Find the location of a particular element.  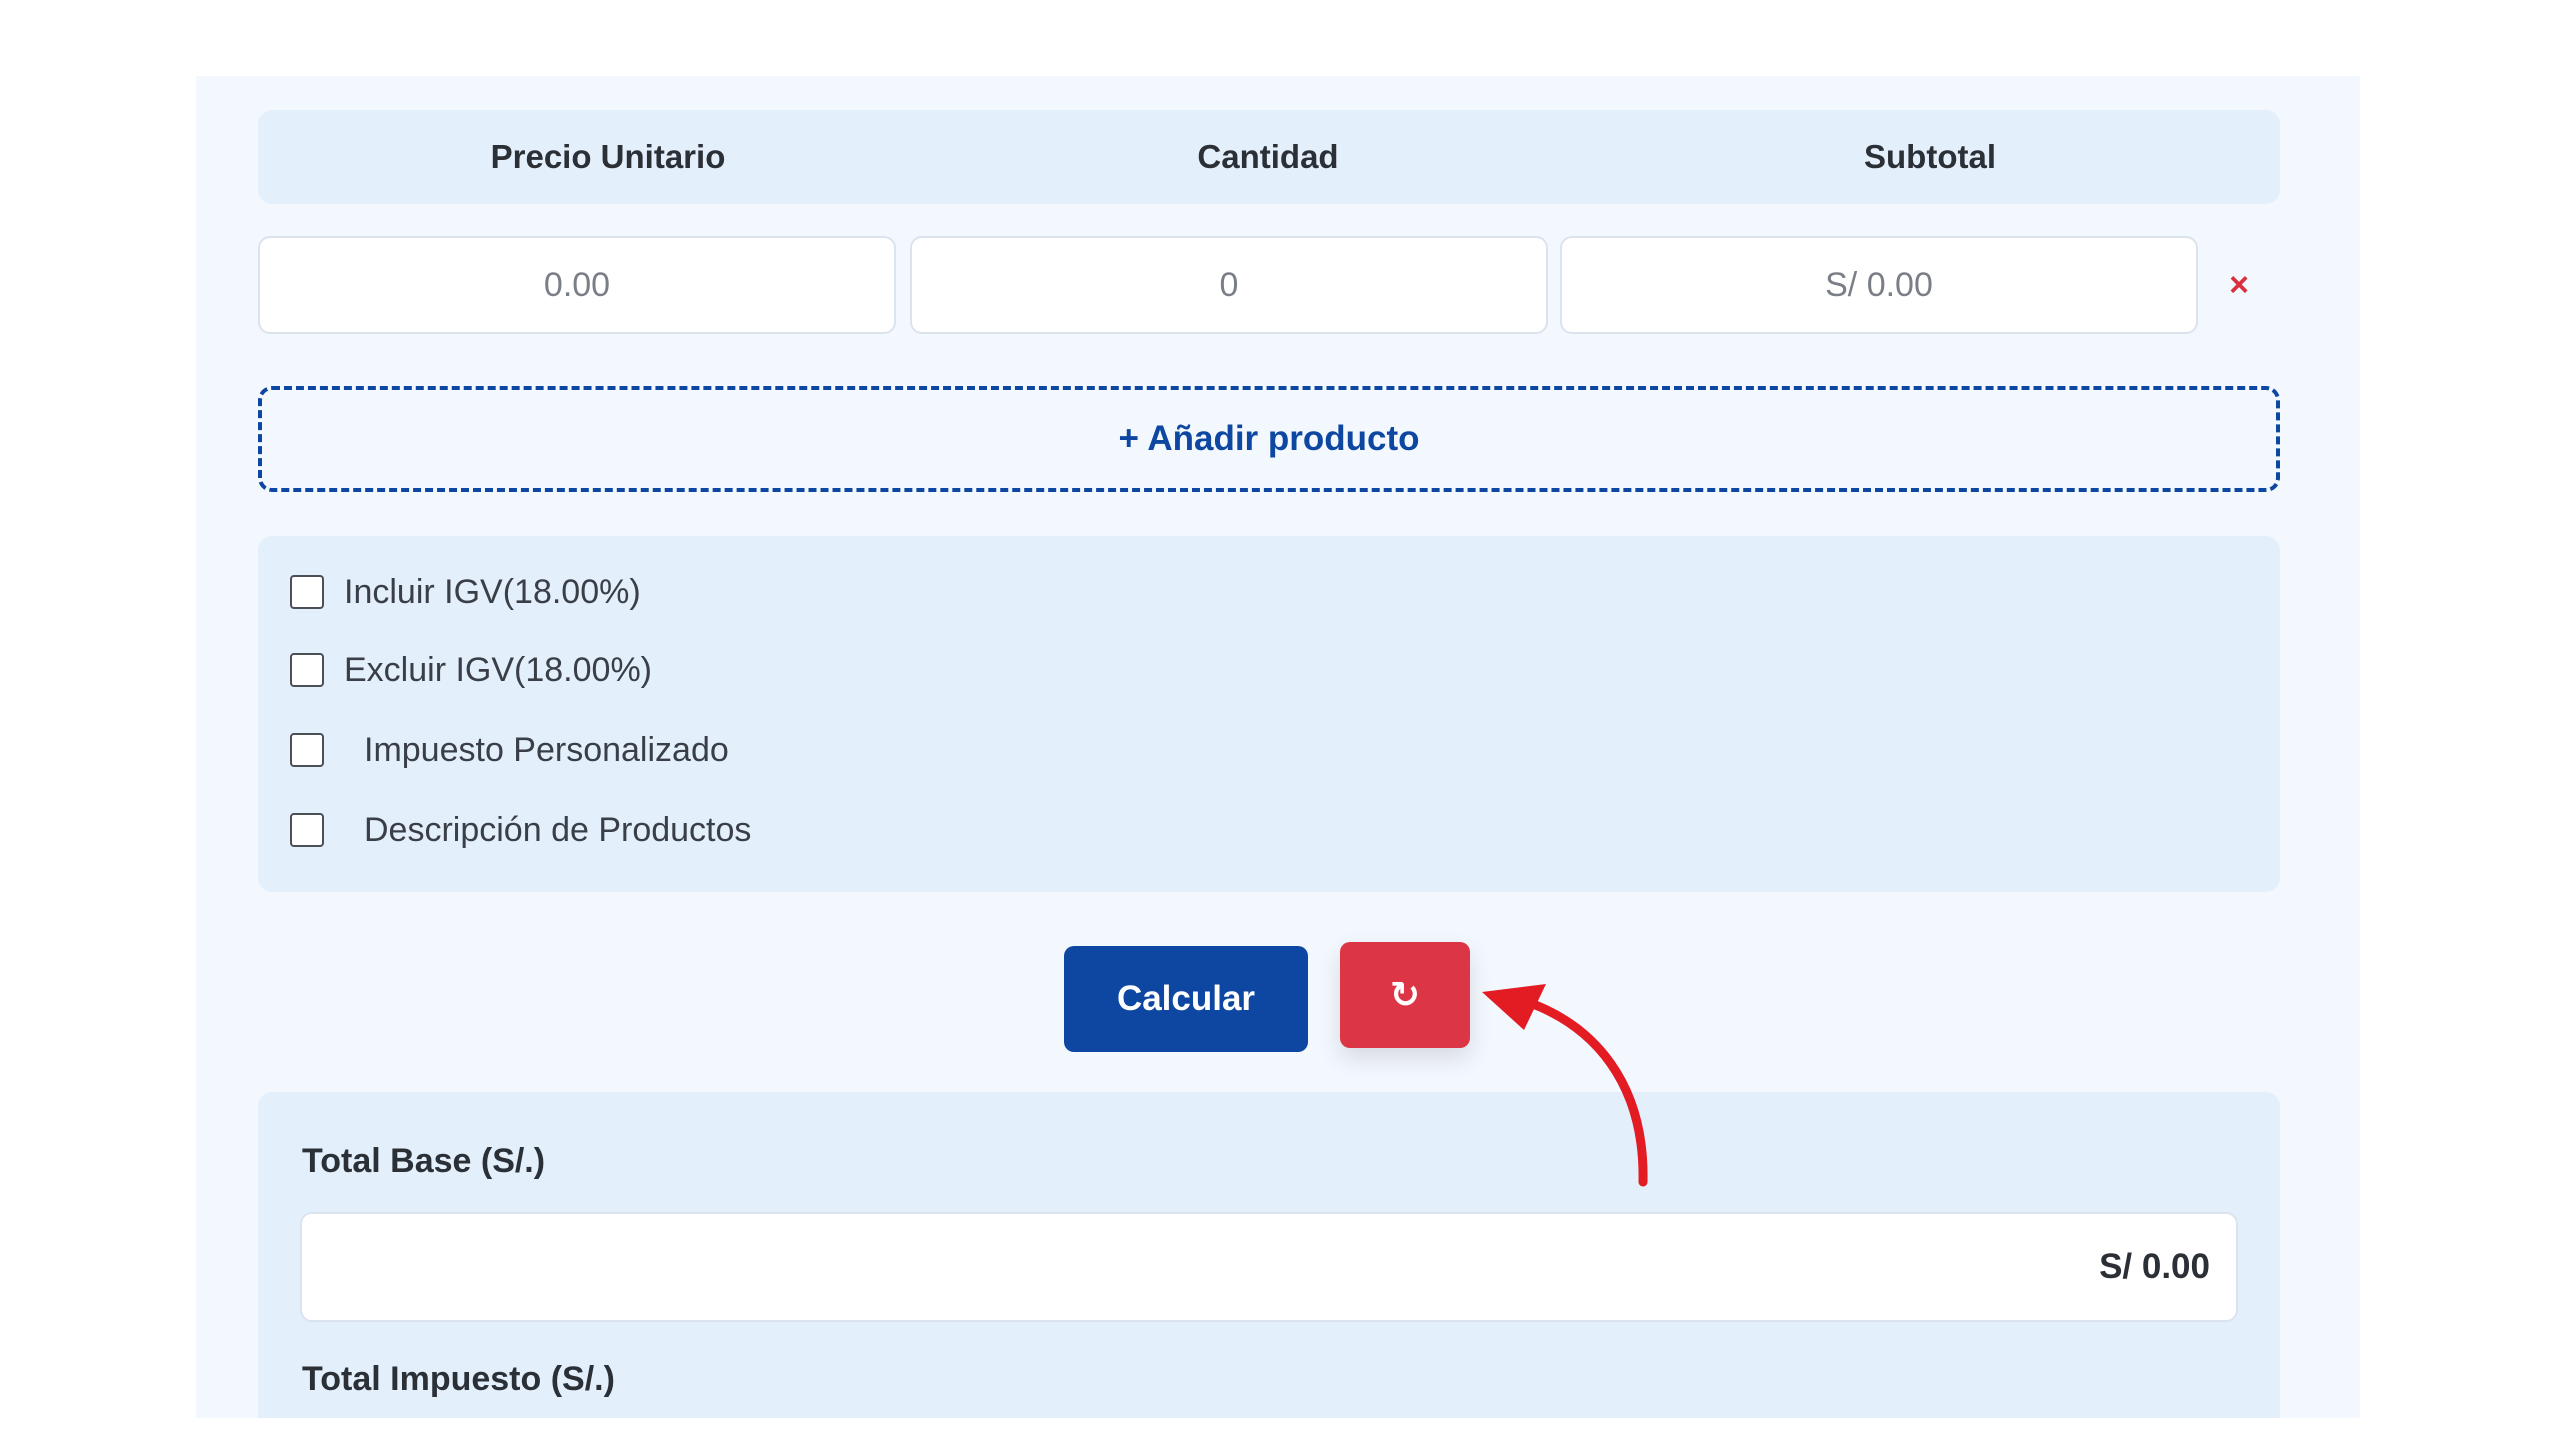

unit-price-input: 0.00 is located at coordinates (577, 285).